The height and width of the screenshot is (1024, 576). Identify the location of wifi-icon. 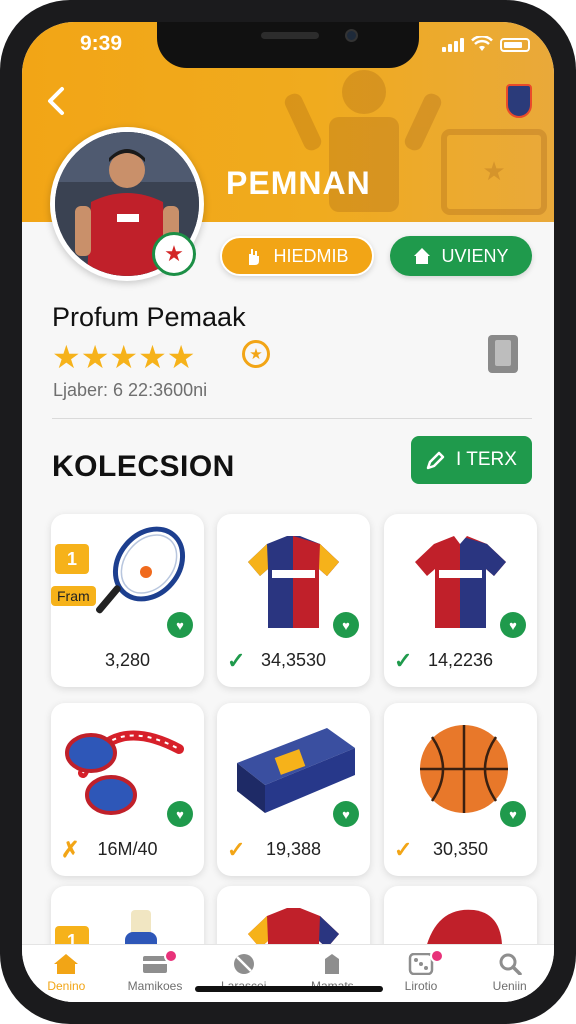
(482, 43).